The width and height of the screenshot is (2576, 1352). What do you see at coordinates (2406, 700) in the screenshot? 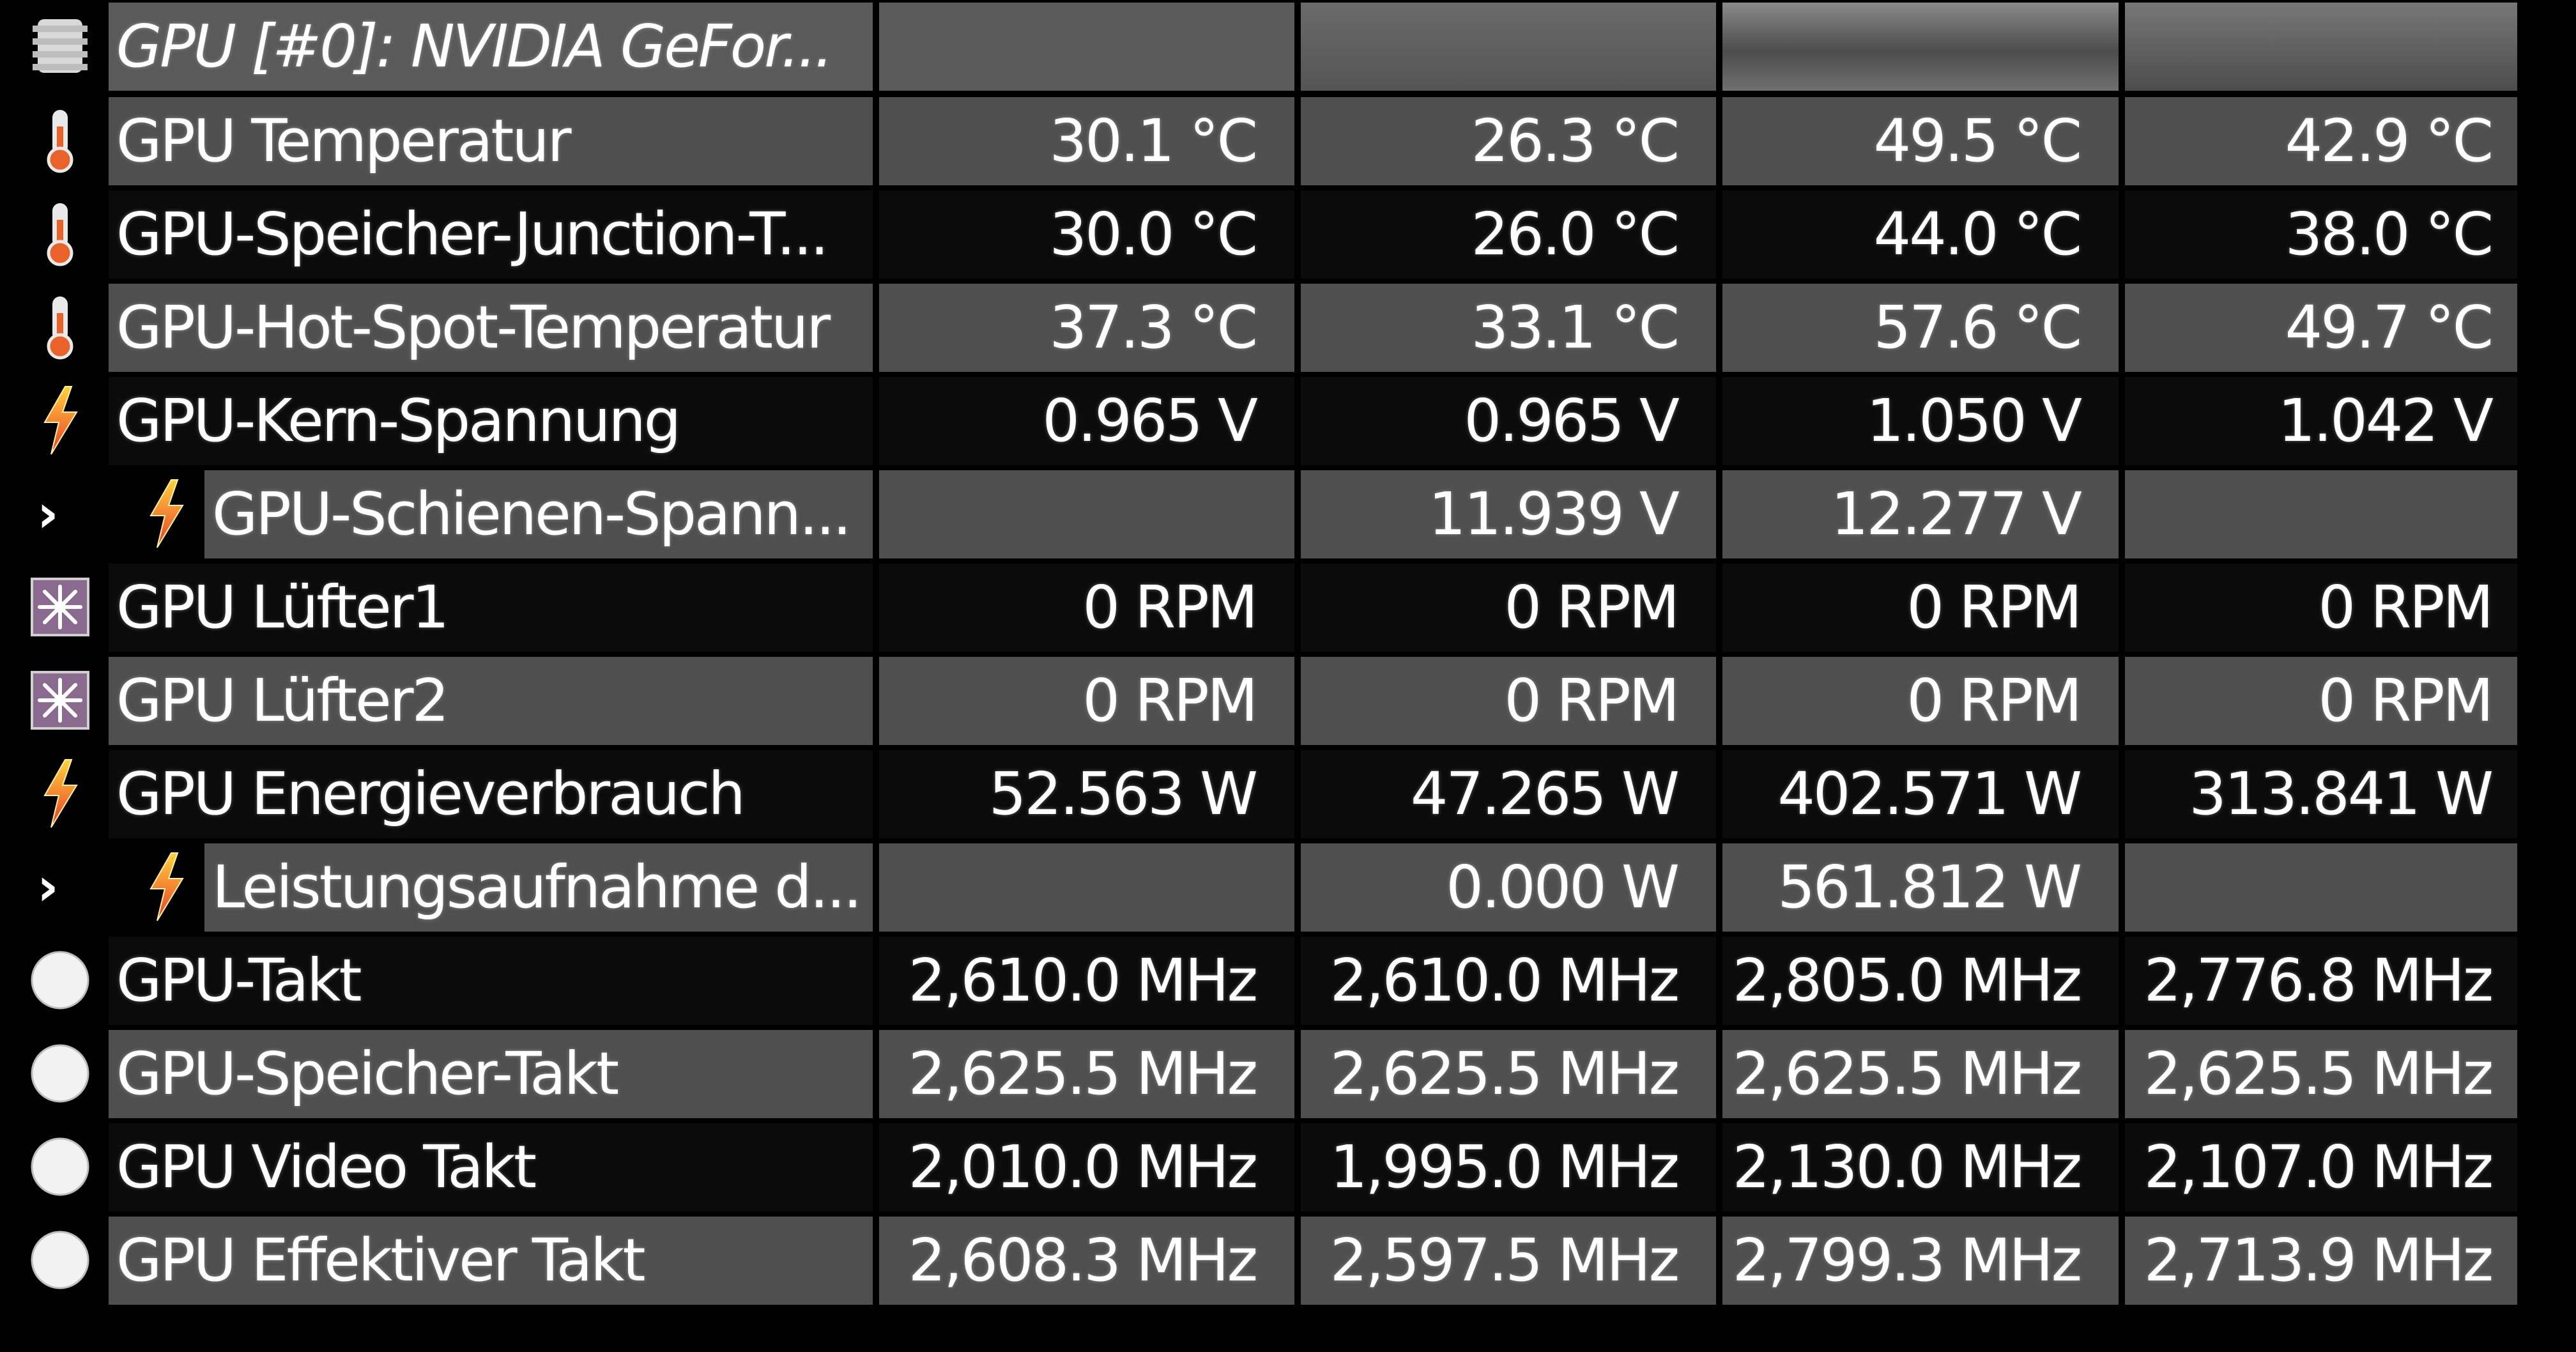
I see `sensor-value-average: 0 RPM` at bounding box center [2406, 700].